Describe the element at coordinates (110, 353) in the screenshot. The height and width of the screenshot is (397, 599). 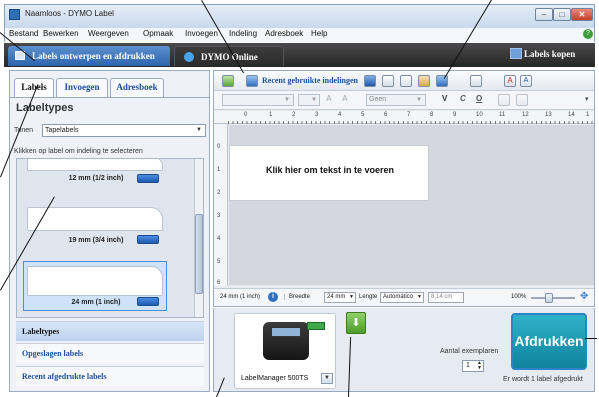
I see `section-saved-labels: Opgeslagen labels` at that location.